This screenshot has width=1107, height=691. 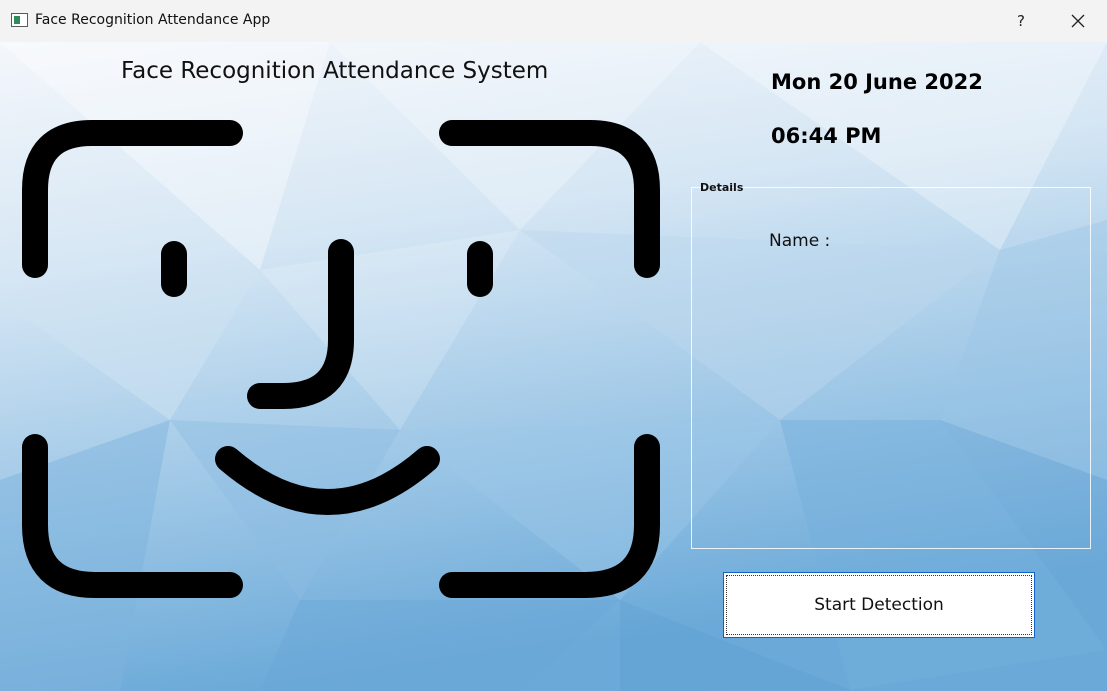 What do you see at coordinates (800, 241) in the screenshot?
I see `name-label: Name :` at bounding box center [800, 241].